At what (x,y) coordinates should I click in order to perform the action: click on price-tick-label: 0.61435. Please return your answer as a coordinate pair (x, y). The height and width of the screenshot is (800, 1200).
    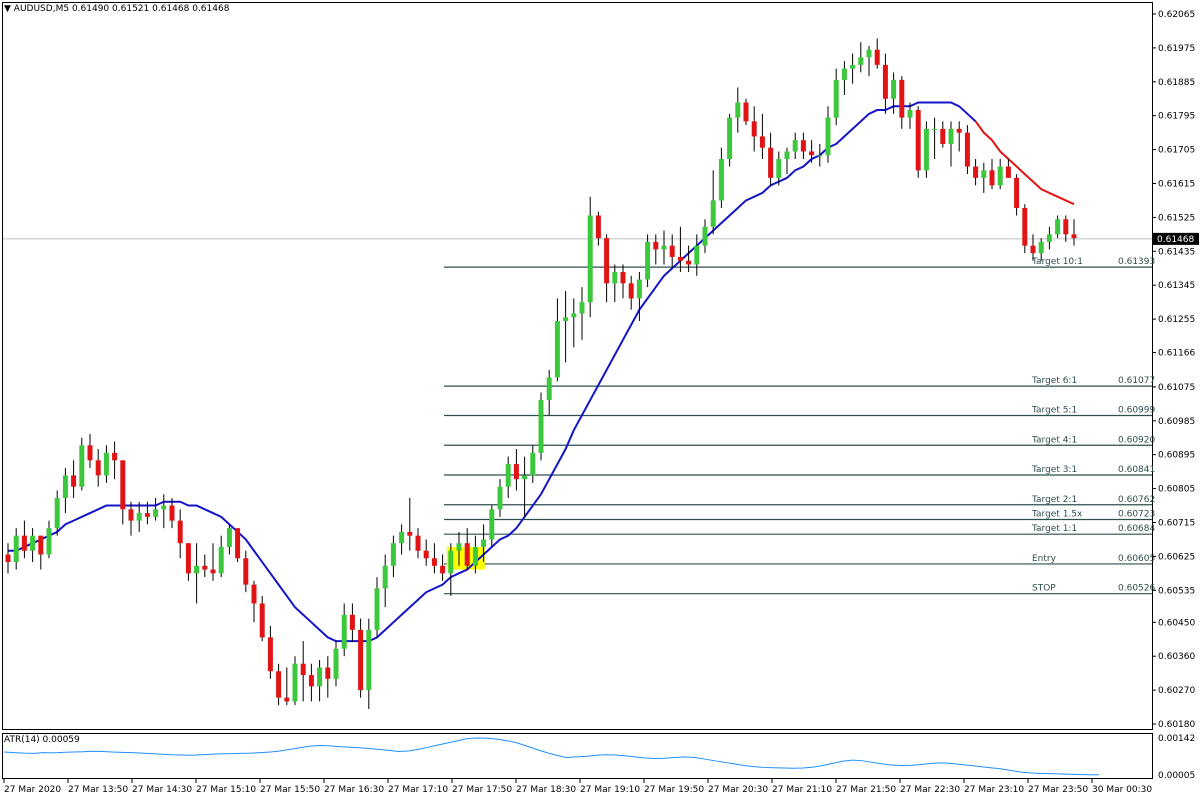
    Looking at the image, I should click on (1176, 252).